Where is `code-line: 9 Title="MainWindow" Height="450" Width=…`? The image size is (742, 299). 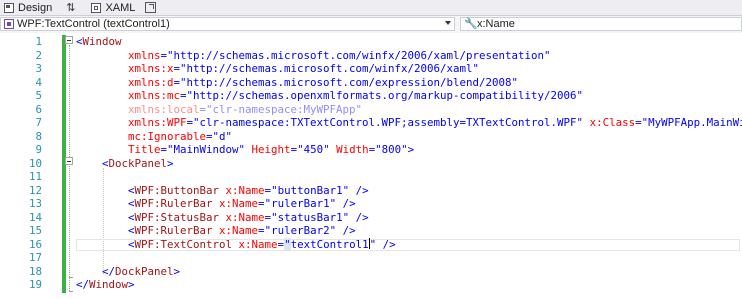
code-line: 9 Title="MainWindow" Height="450" Width=… is located at coordinates (371, 150).